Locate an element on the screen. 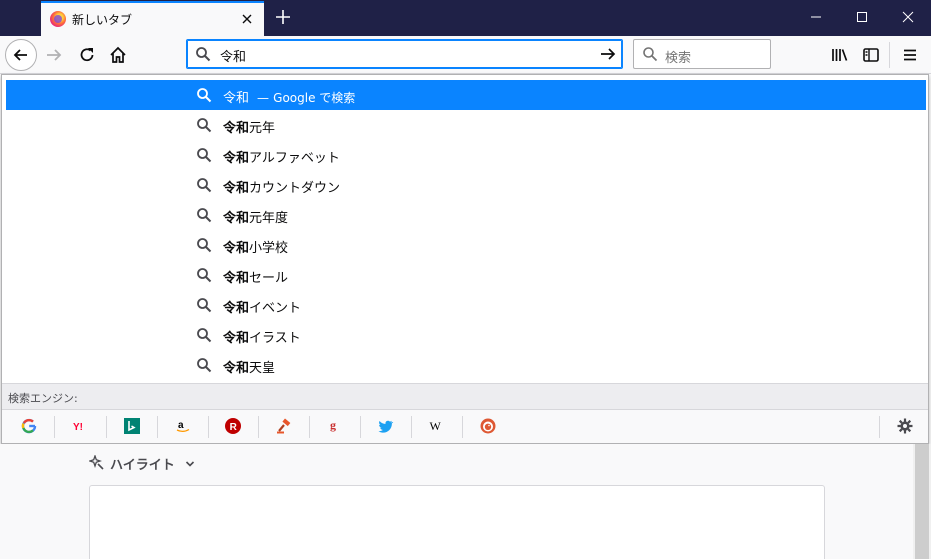 The image size is (931, 559). nav-toolbar: 令和 検索 is located at coordinates (465, 55).